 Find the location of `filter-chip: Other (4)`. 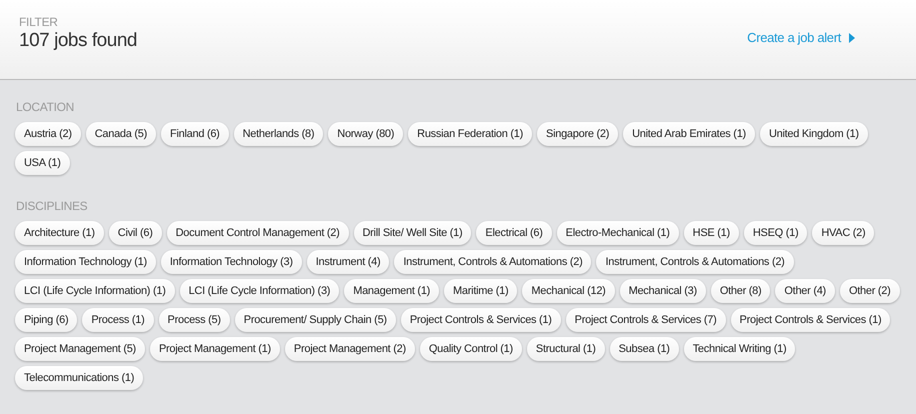

filter-chip: Other (4) is located at coordinates (805, 291).